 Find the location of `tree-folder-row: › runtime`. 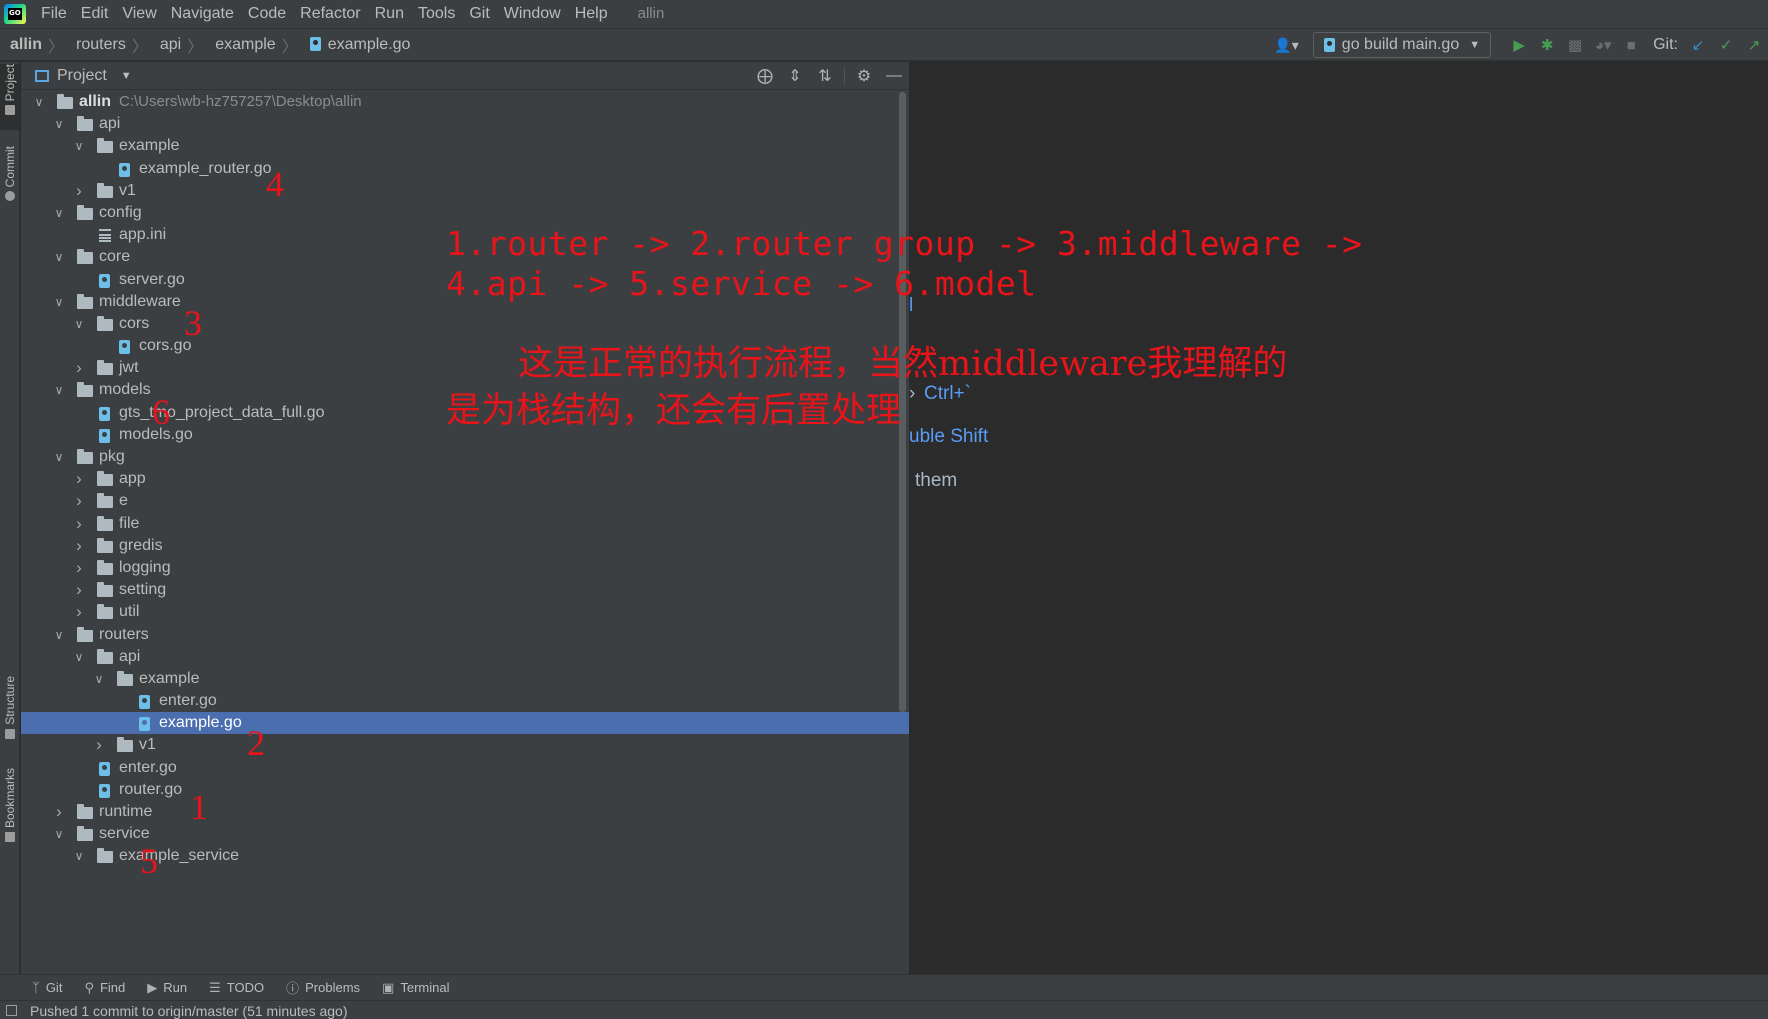

tree-folder-row: › runtime is located at coordinates (465, 812).